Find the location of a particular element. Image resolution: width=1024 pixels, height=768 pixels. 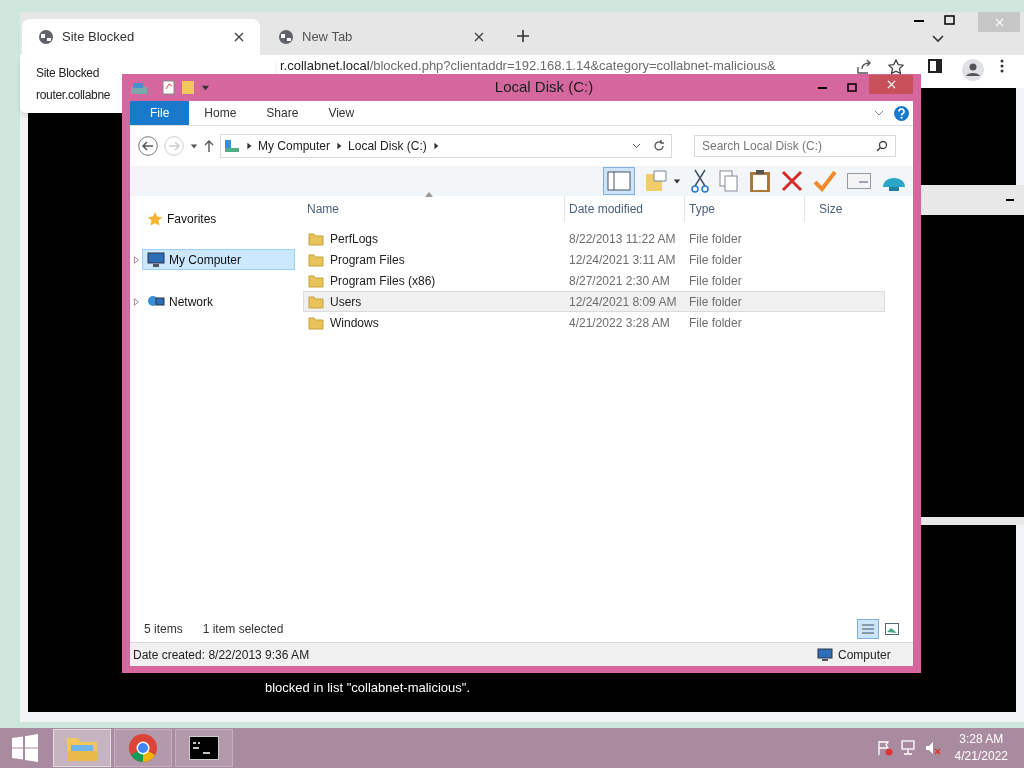

sidebar-icon is located at coordinates (935, 66).